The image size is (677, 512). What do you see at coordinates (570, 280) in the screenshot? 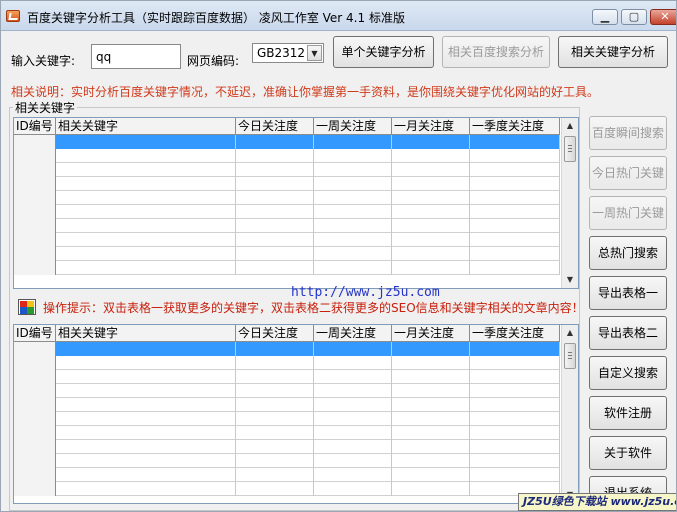
I see `scroll-down-icon: ▼` at bounding box center [570, 280].